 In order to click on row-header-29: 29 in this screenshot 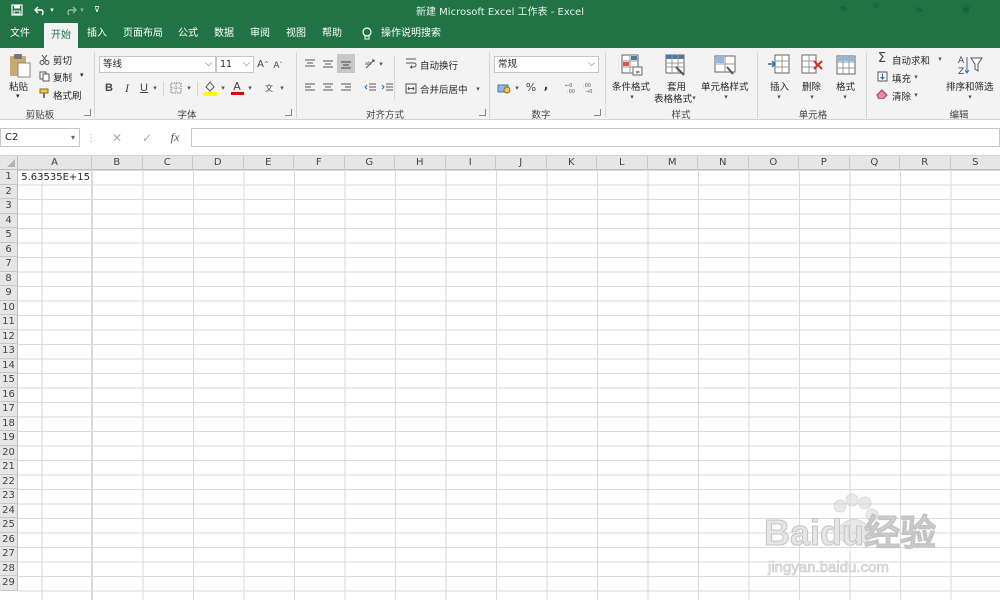, I will do `click(9, 583)`.